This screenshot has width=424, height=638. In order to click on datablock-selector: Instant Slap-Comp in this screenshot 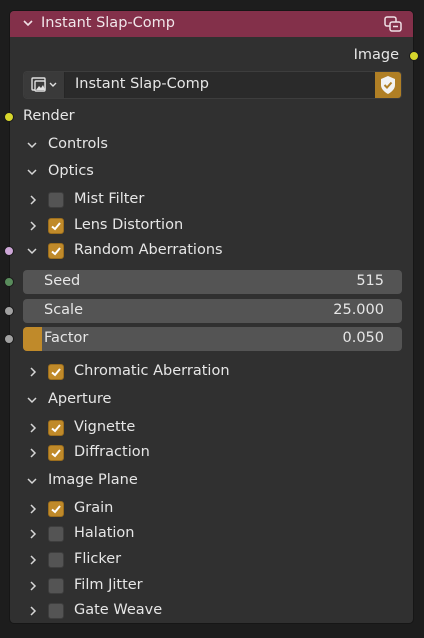, I will do `click(212, 85)`.